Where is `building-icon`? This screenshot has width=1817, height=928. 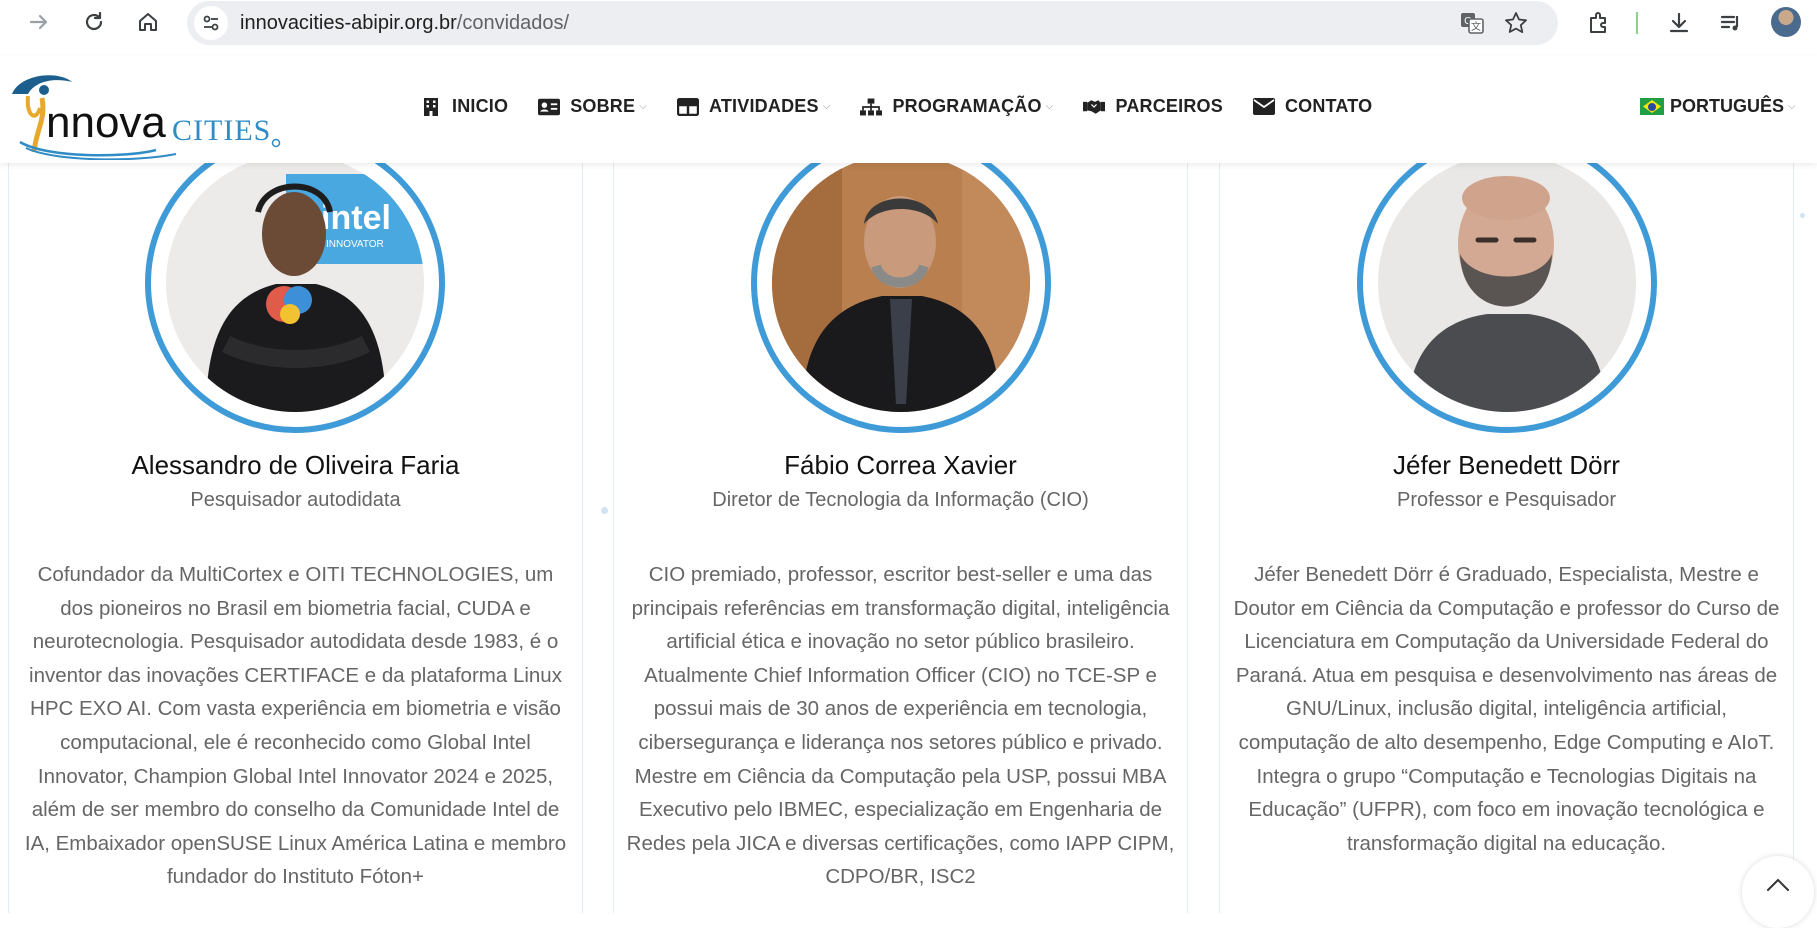 building-icon is located at coordinates (431, 107).